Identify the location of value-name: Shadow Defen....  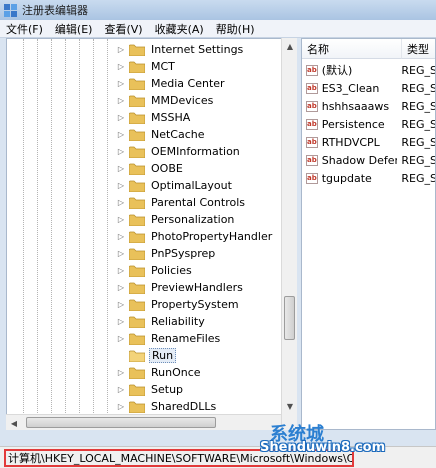
(359, 160).